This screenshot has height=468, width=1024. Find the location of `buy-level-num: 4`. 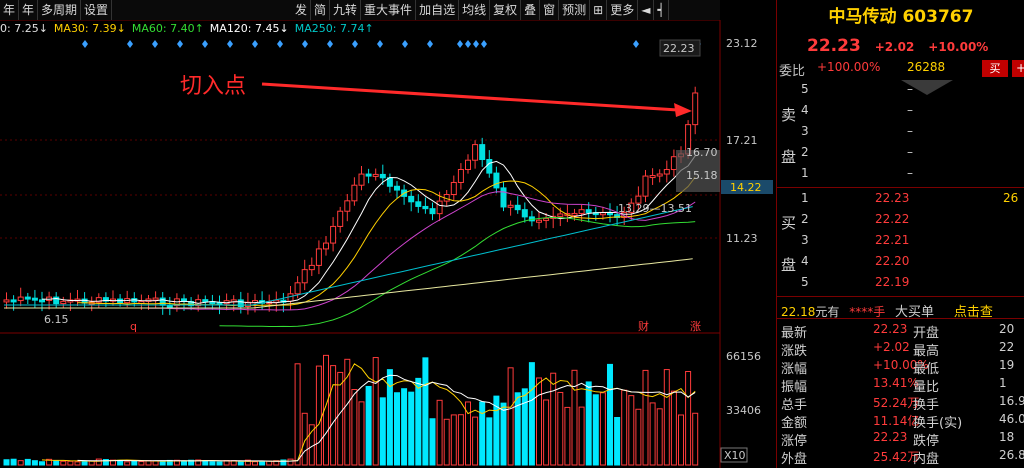

buy-level-num: 4 is located at coordinates (805, 261).